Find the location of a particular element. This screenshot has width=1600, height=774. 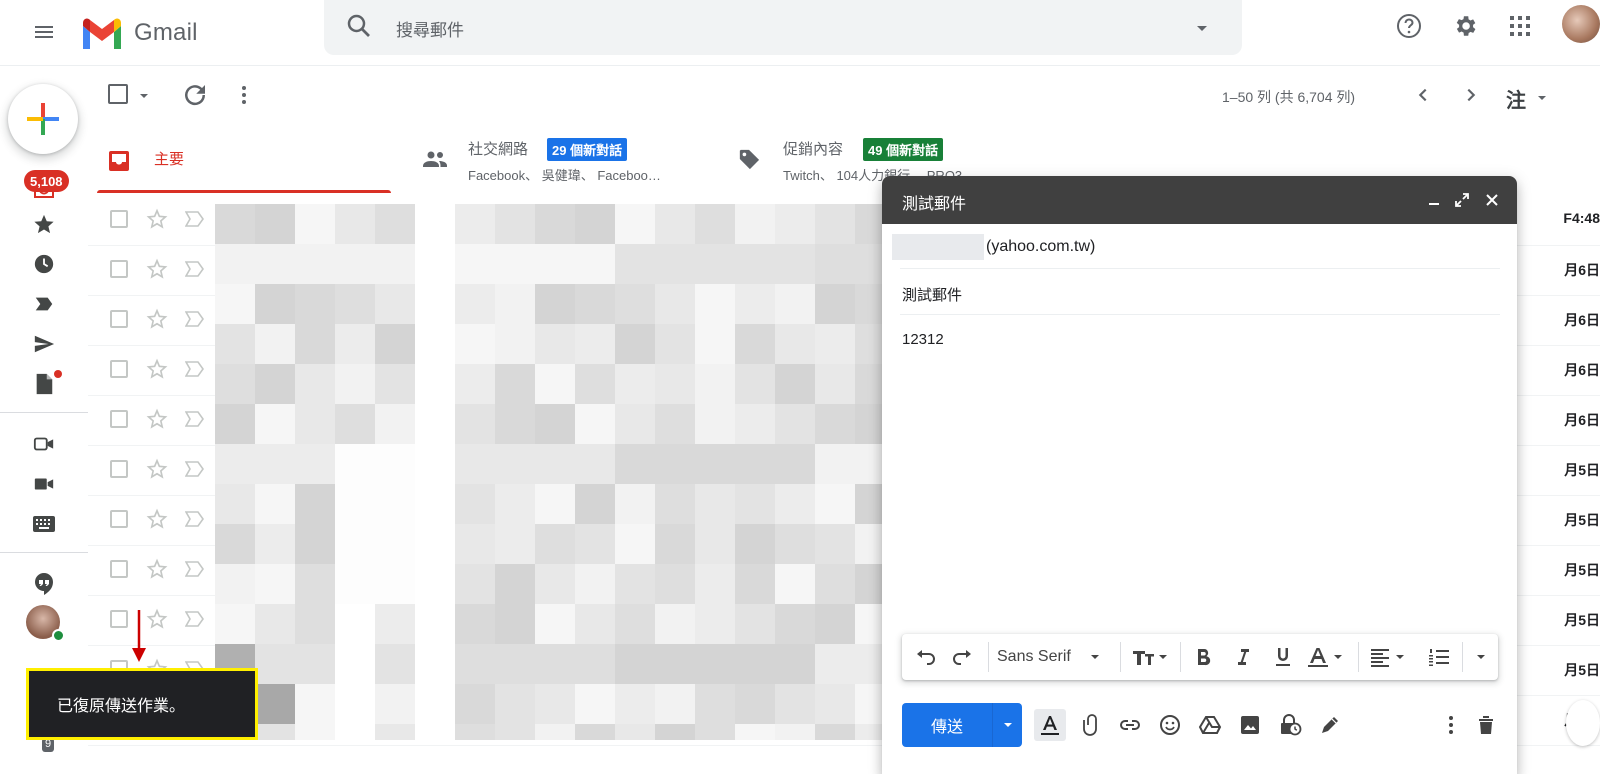

more-formatting-button is located at coordinates (1481, 657).